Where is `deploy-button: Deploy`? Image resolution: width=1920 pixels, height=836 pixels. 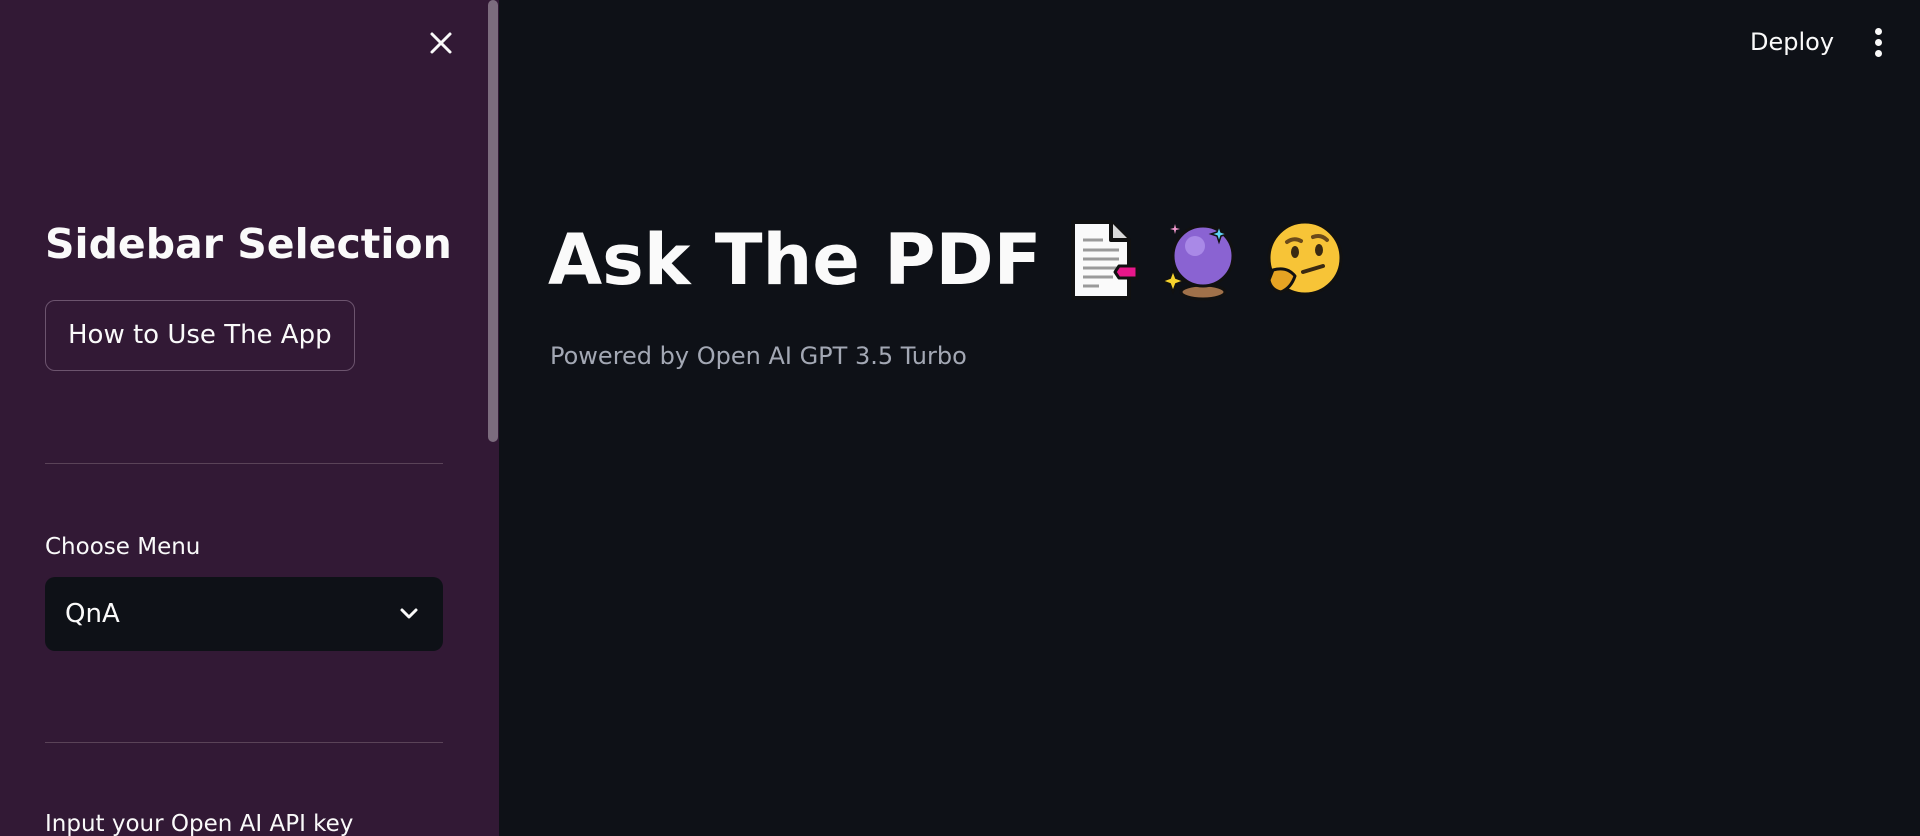
deploy-button: Deploy is located at coordinates (1792, 42).